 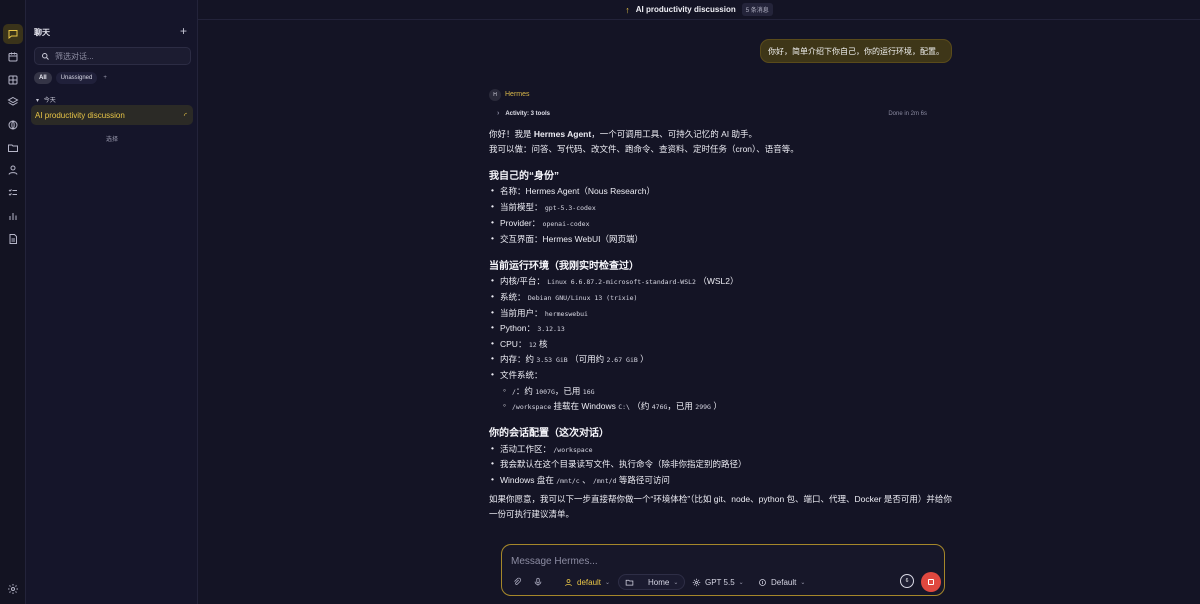 I want to click on reasoning-label: Default, so click(x=784, y=582).